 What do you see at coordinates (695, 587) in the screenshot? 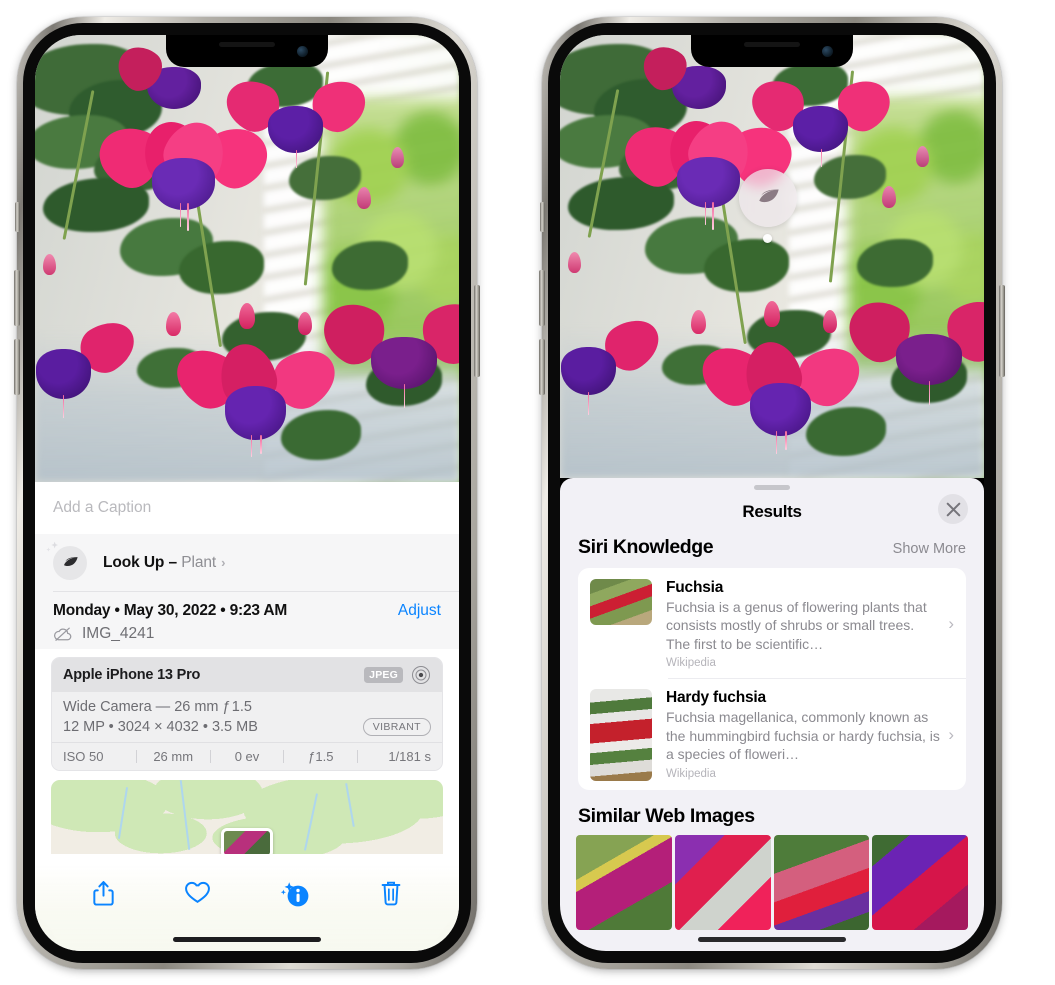
I see `knowledge-title: Fuchsia` at bounding box center [695, 587].